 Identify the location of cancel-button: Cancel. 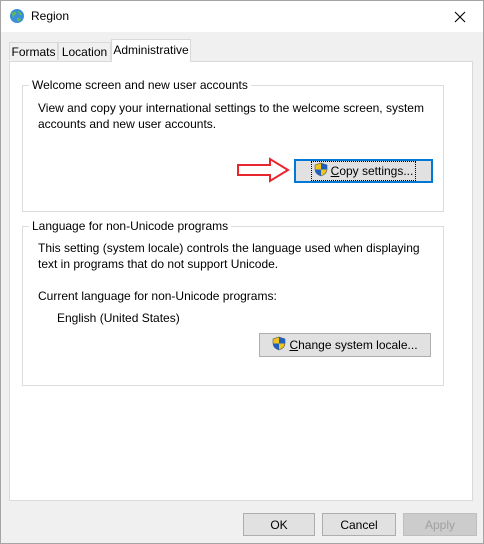
(359, 524).